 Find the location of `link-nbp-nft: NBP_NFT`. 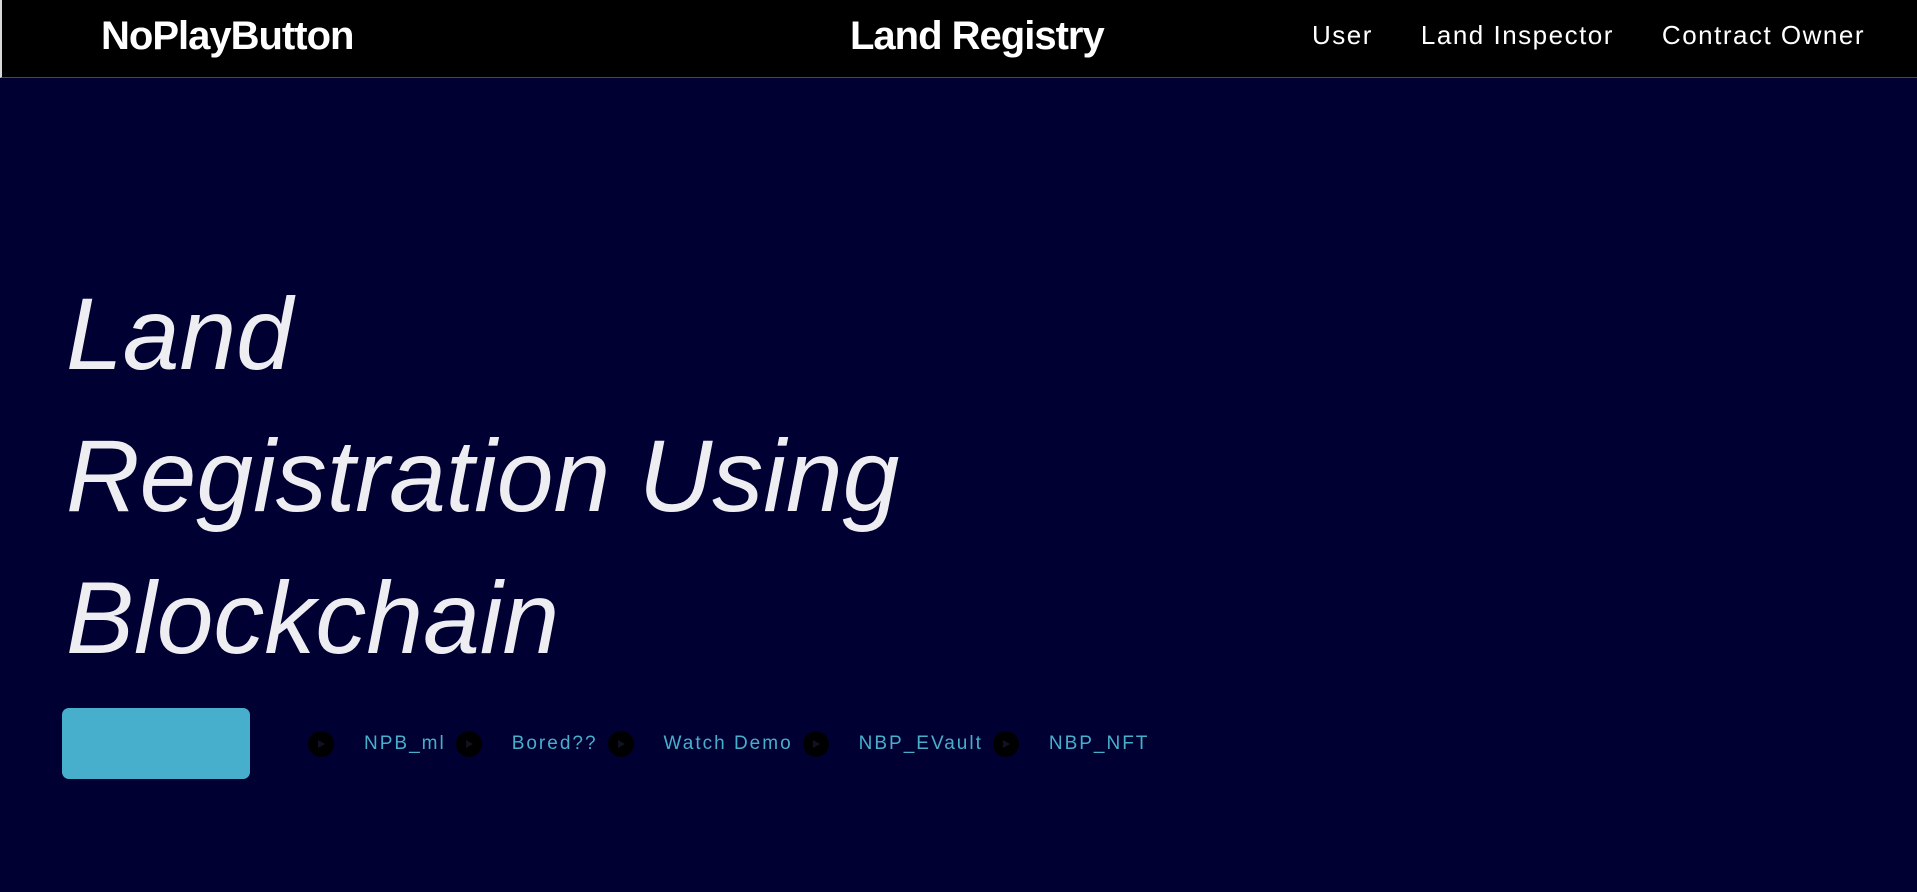

link-nbp-nft: NBP_NFT is located at coordinates (1071, 744).